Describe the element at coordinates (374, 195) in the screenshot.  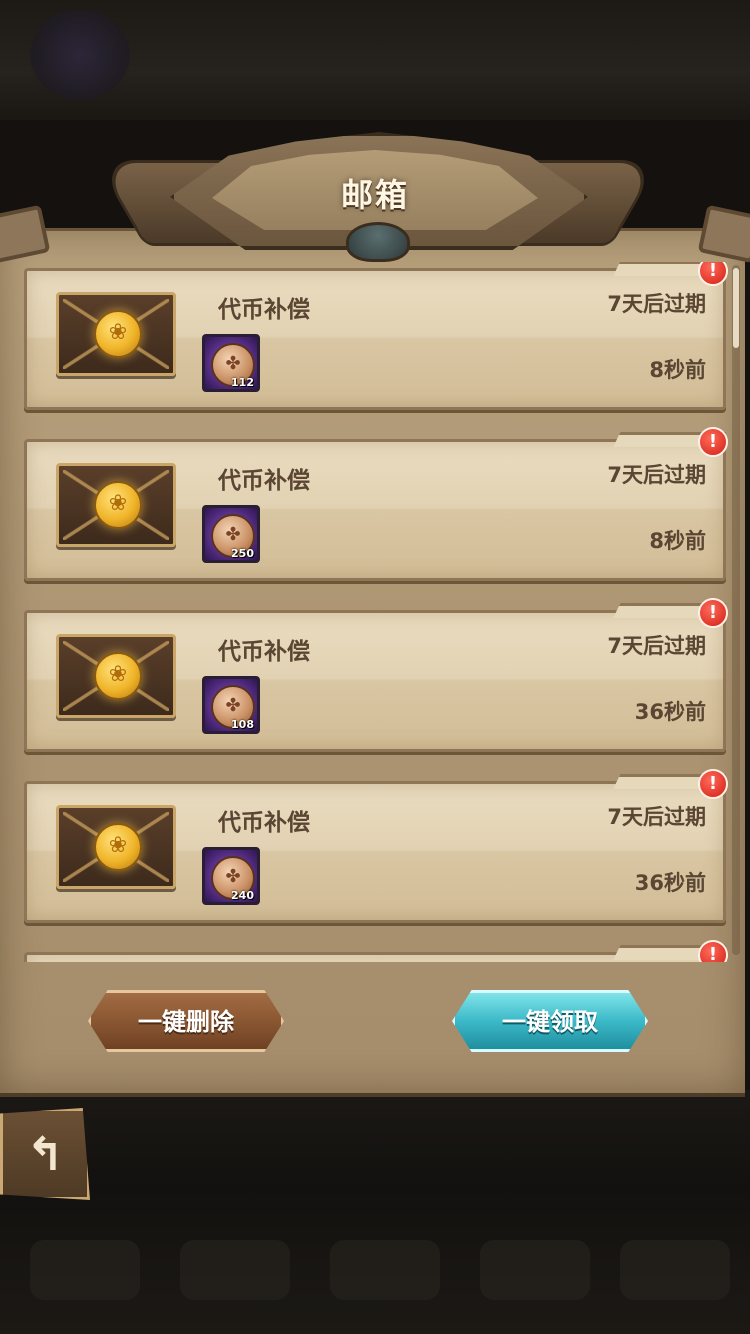
I see `page-title: 邮箱` at that location.